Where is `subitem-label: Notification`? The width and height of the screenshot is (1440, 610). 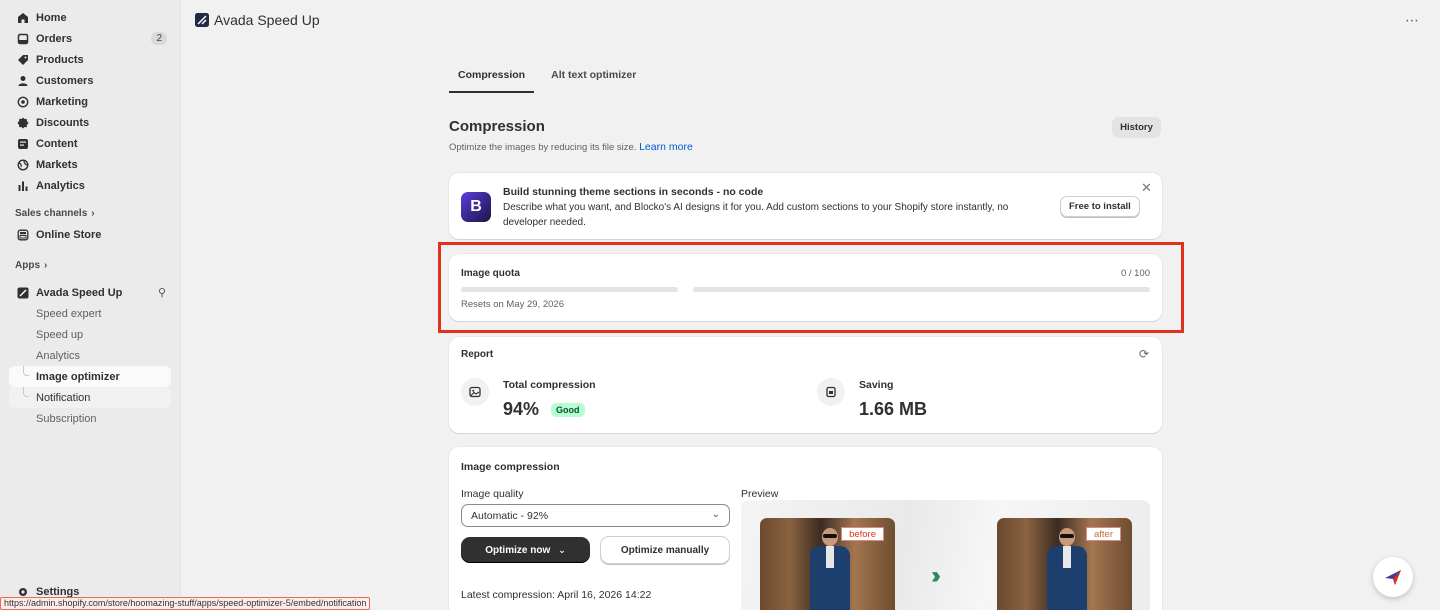
subitem-label: Notification is located at coordinates (63, 397).